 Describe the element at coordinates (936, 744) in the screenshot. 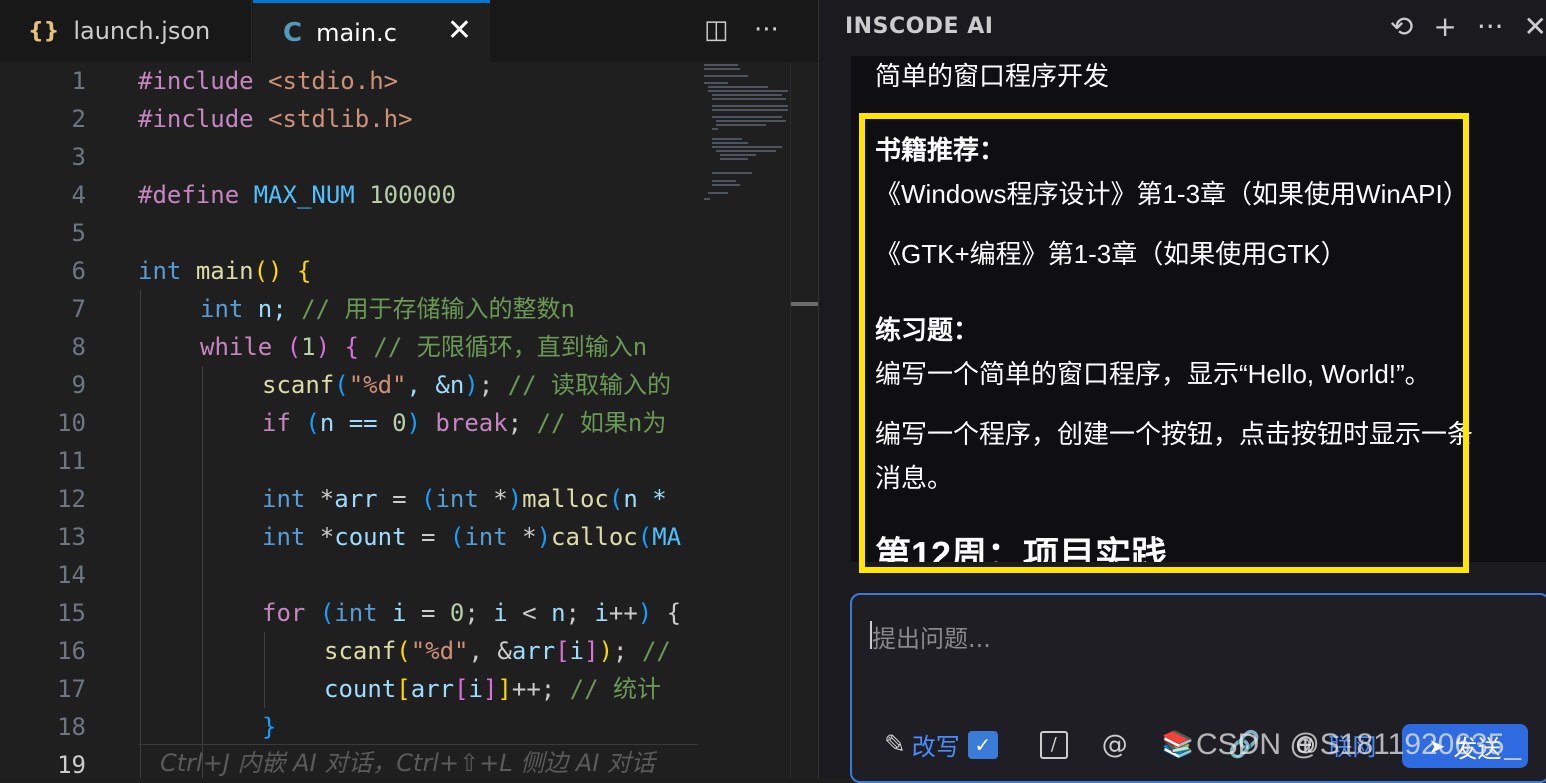

I see `rewrite-label: 改写` at that location.